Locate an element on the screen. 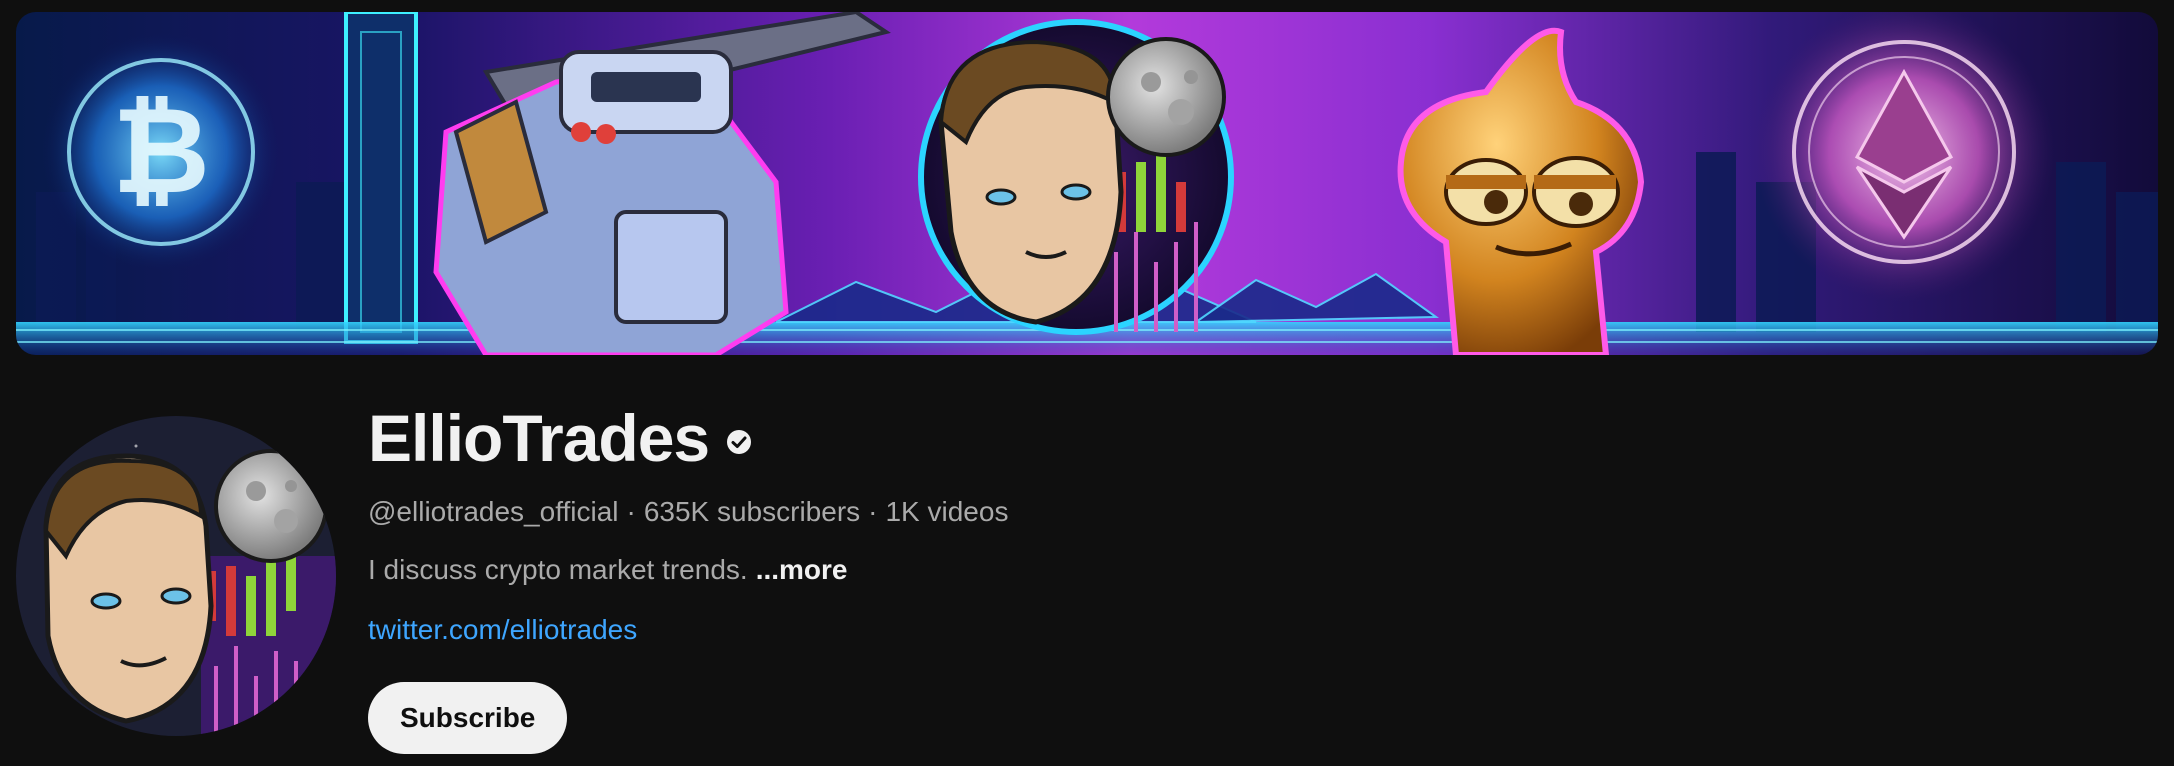 Image resolution: width=2174 pixels, height=766 pixels. channel-links: twitter.com/elliotrades is located at coordinates (1118, 630).